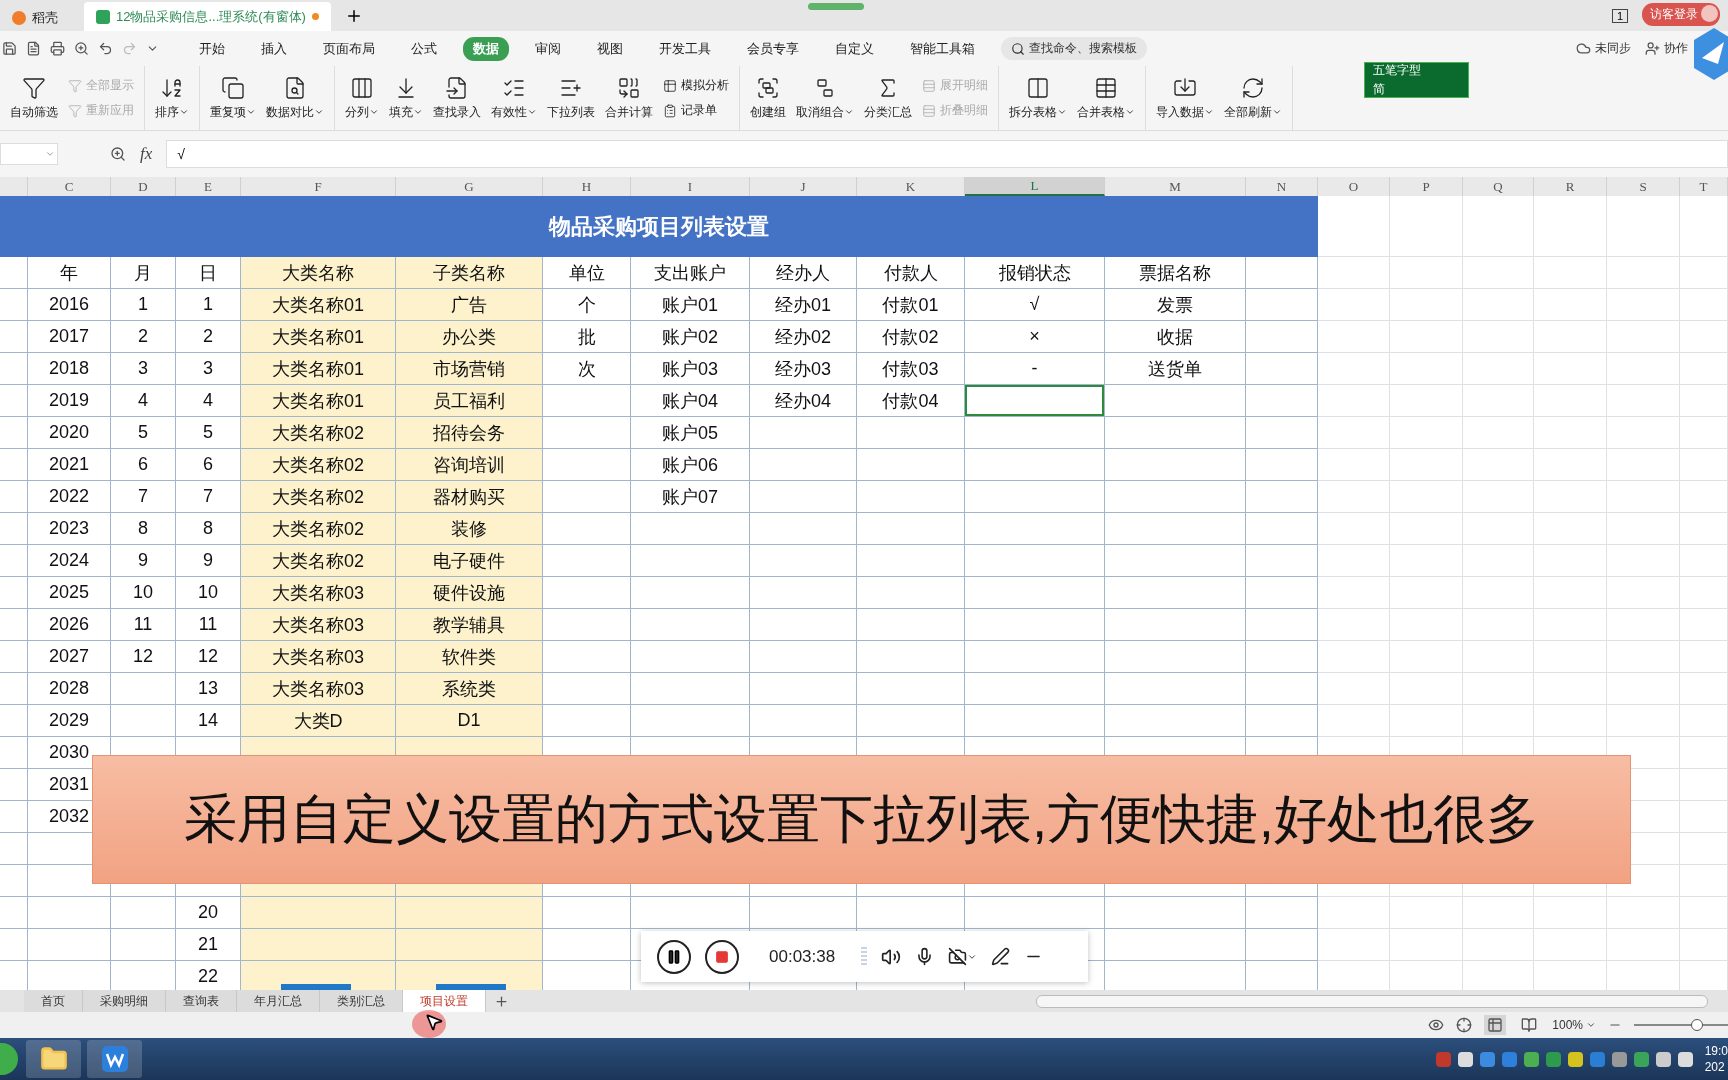 The image size is (1728, 1080). I want to click on ribbon-button: 重复项, so click(233, 98).